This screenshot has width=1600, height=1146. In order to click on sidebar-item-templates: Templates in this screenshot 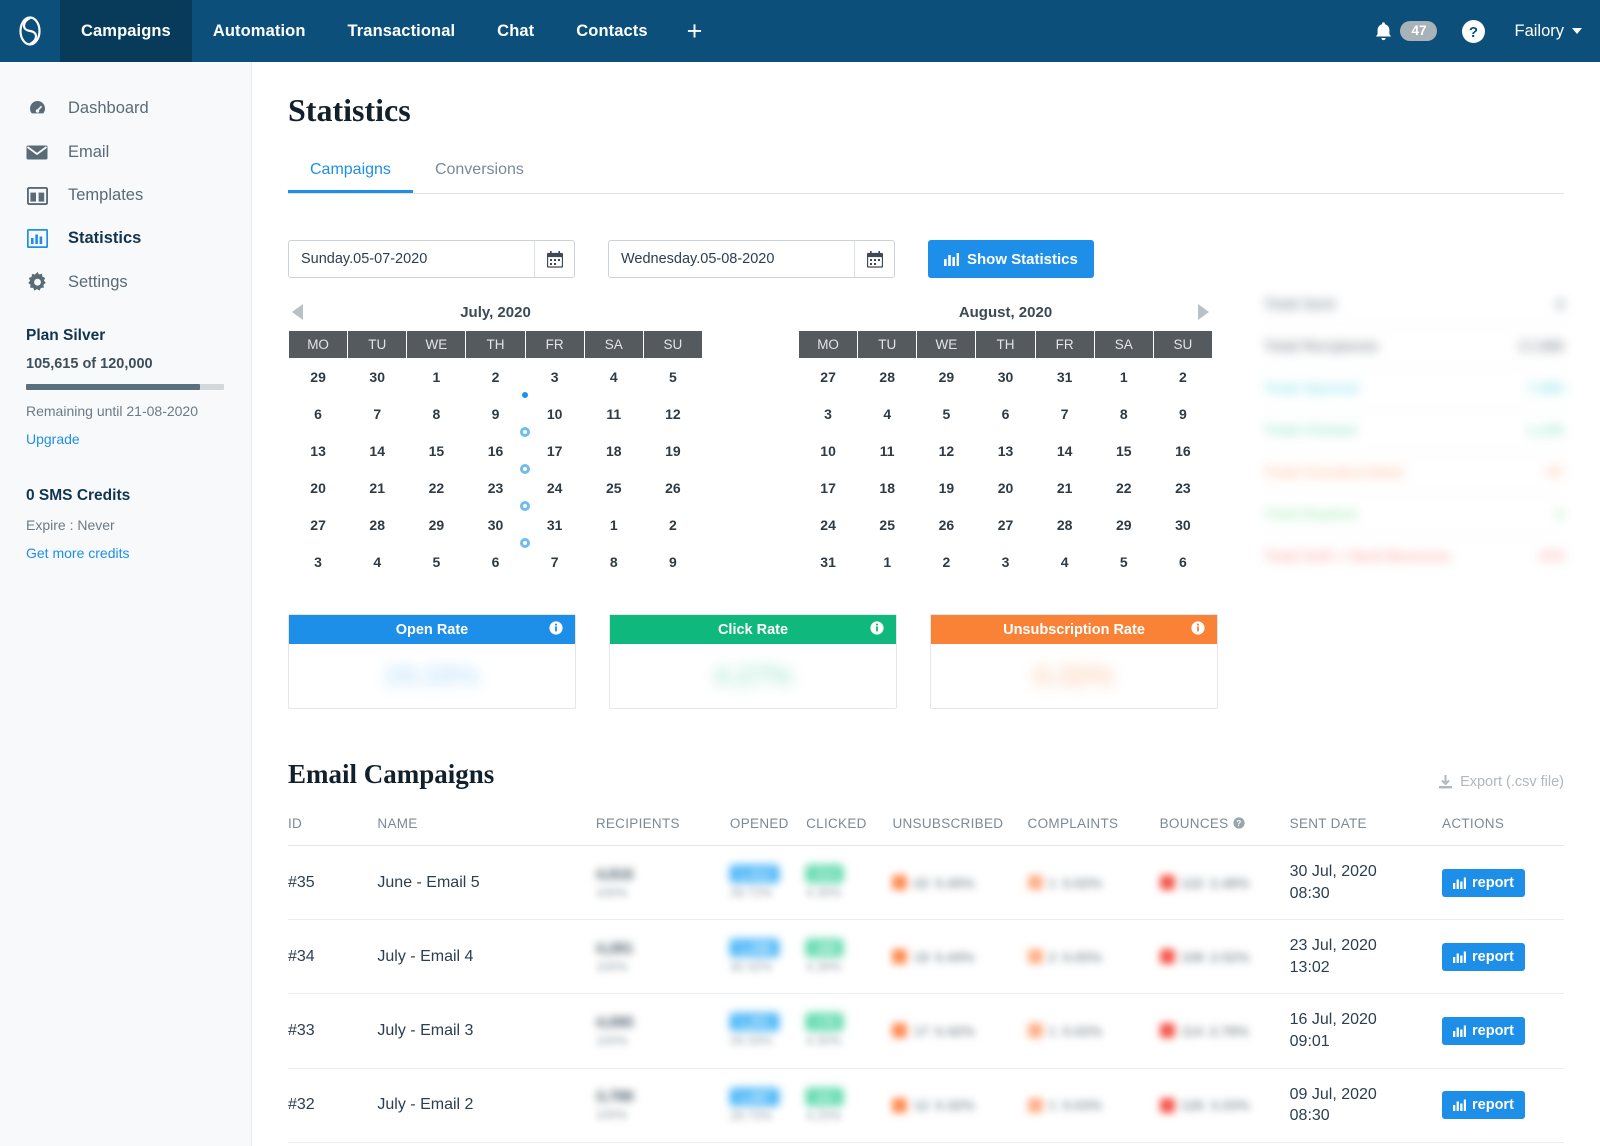, I will do `click(125, 195)`.